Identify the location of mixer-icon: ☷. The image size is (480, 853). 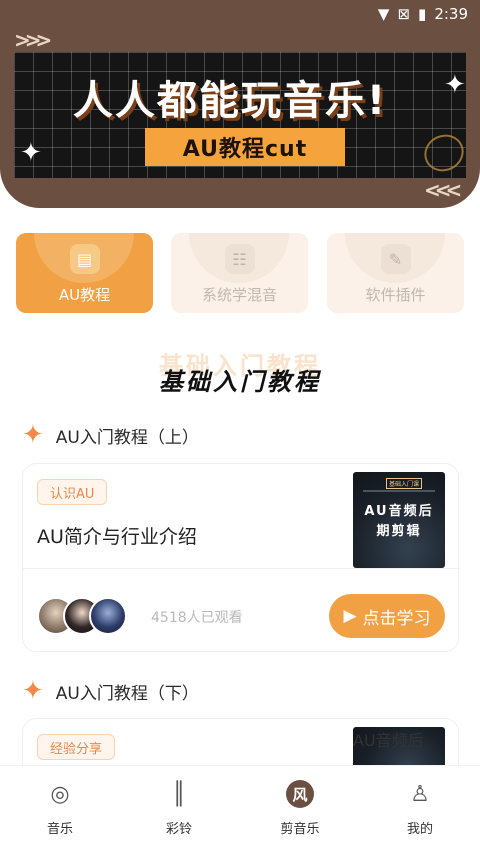
(239, 259).